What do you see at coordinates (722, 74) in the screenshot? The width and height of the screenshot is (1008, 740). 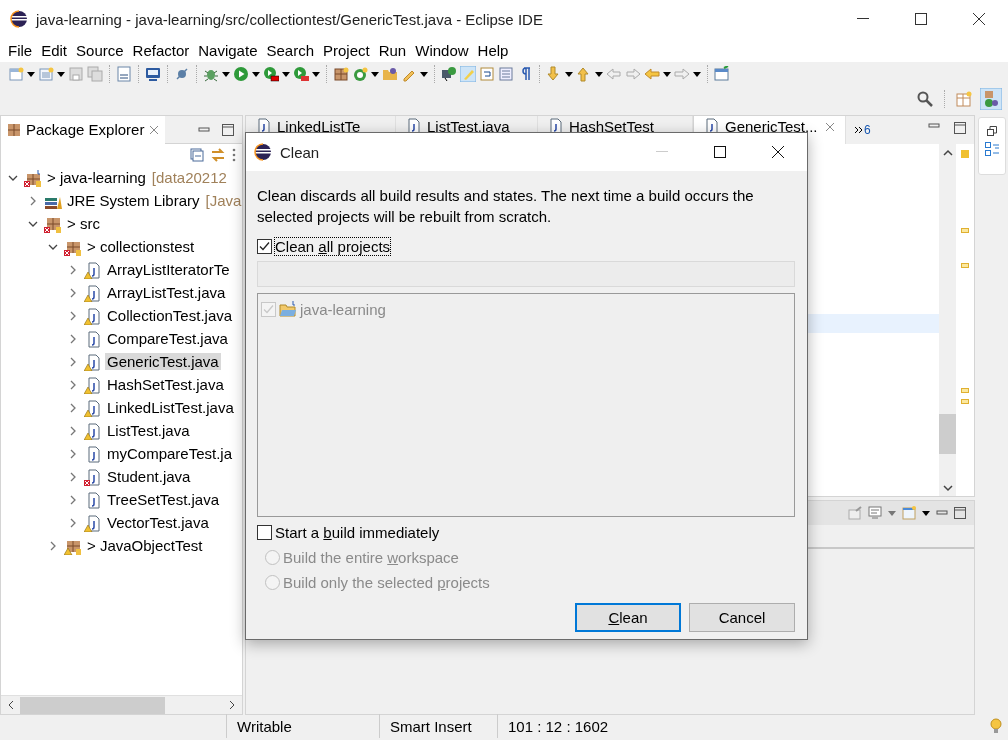 I see `open-window-icon` at bounding box center [722, 74].